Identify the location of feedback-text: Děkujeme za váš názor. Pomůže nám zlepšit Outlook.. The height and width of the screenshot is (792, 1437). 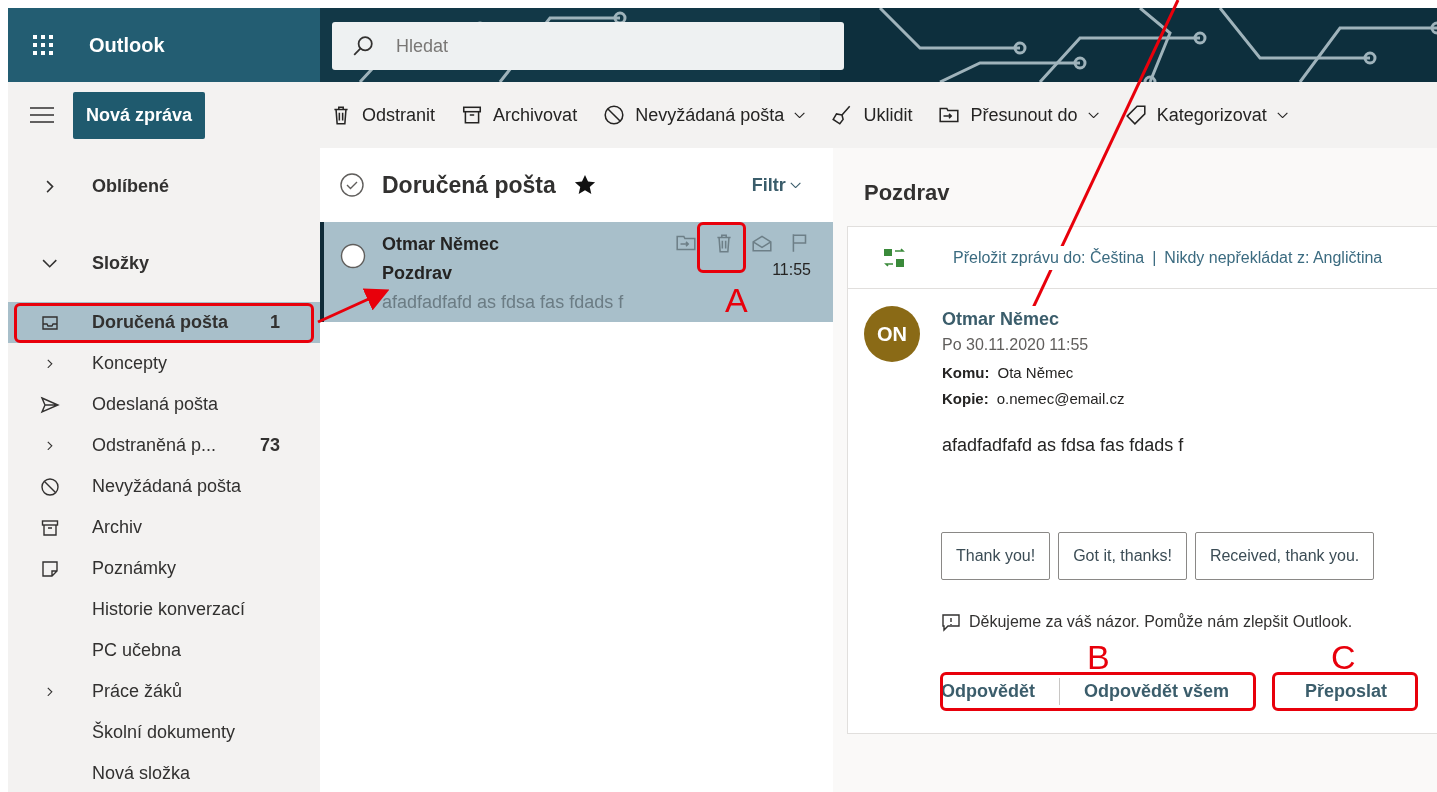
(1161, 622).